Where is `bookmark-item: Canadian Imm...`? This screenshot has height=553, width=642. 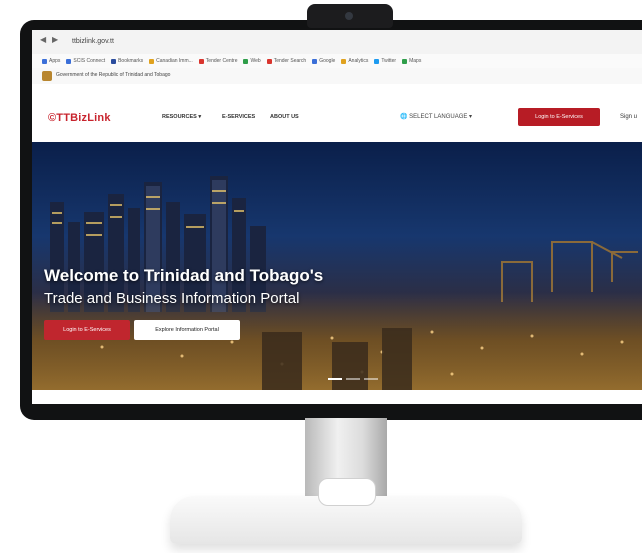 bookmark-item: Canadian Imm... is located at coordinates (171, 61).